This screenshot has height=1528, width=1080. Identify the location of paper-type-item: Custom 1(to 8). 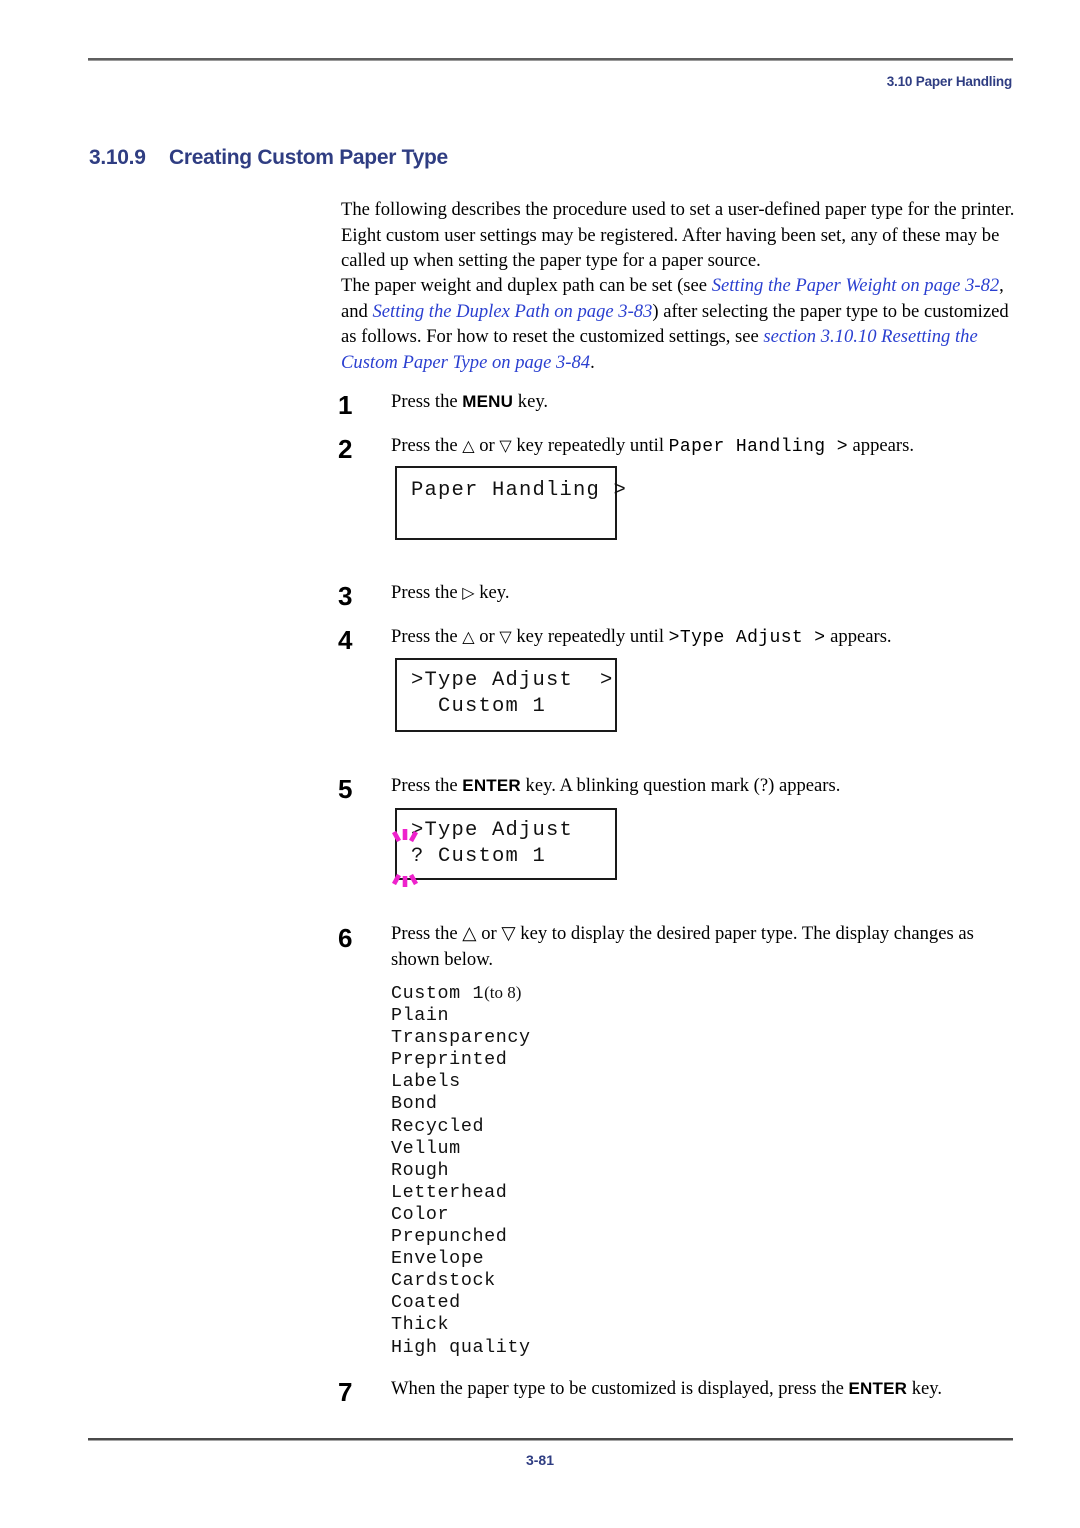
(461, 993).